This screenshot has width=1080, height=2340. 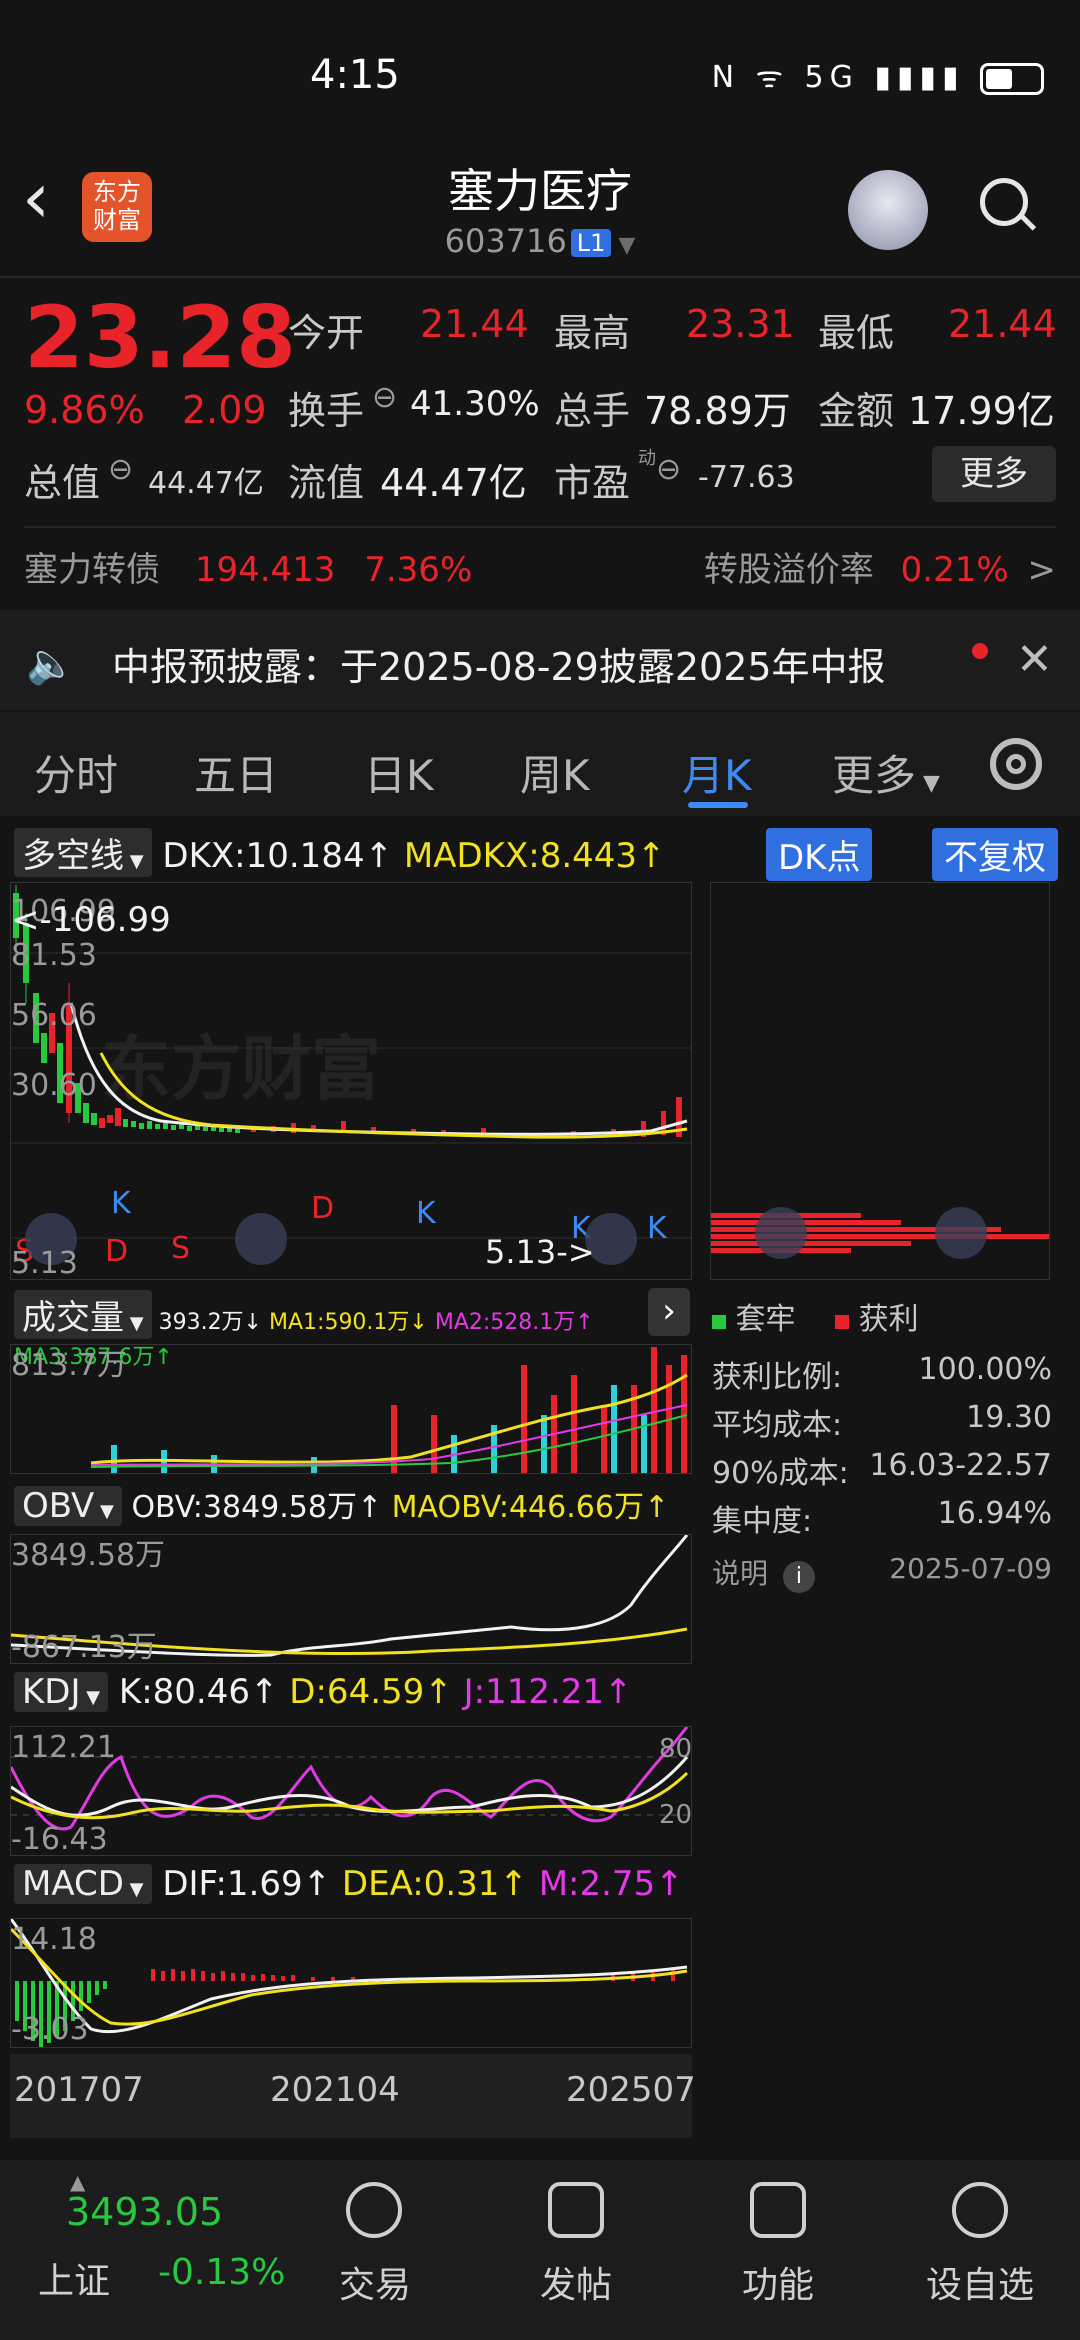 What do you see at coordinates (540, 566) in the screenshot?
I see `convertible-bond-row: 塞力转债 194.413 7.36% 转股溢价率 0.21% >` at bounding box center [540, 566].